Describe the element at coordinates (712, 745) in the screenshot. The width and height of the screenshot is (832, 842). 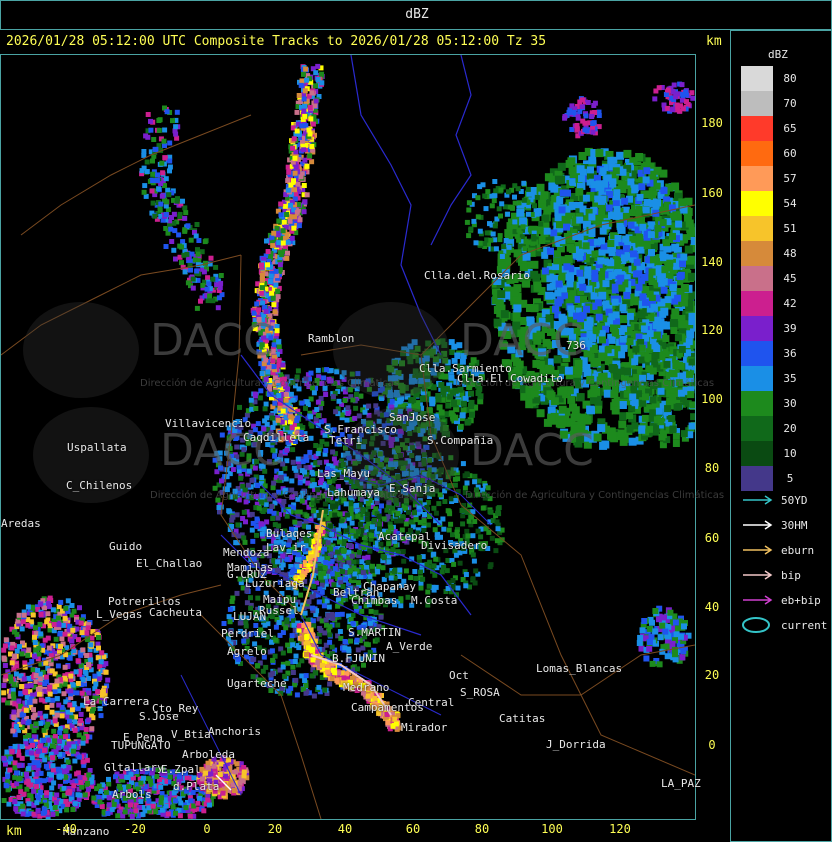
I see `y-tick-label: 0` at that location.